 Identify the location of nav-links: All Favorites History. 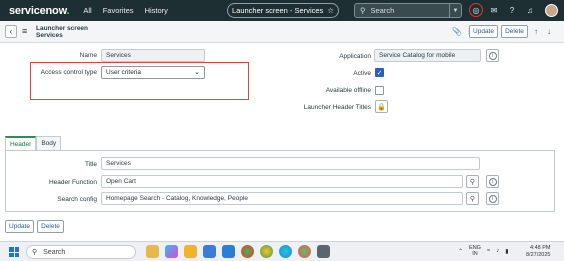
(131, 10).